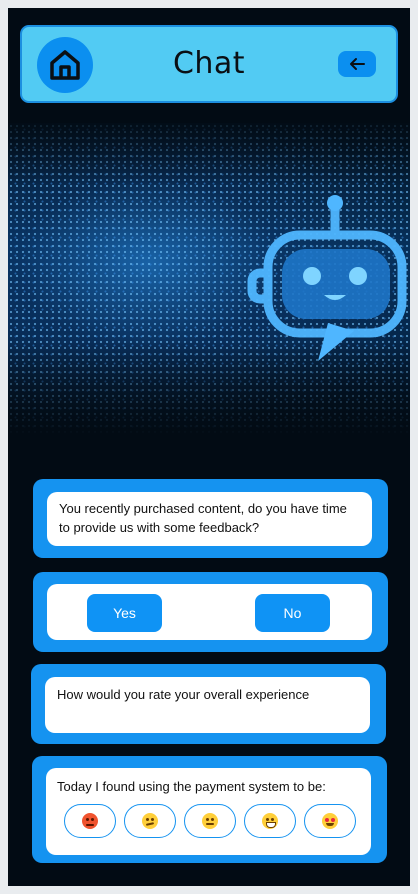  I want to click on header-bar: Chat, so click(209, 64).